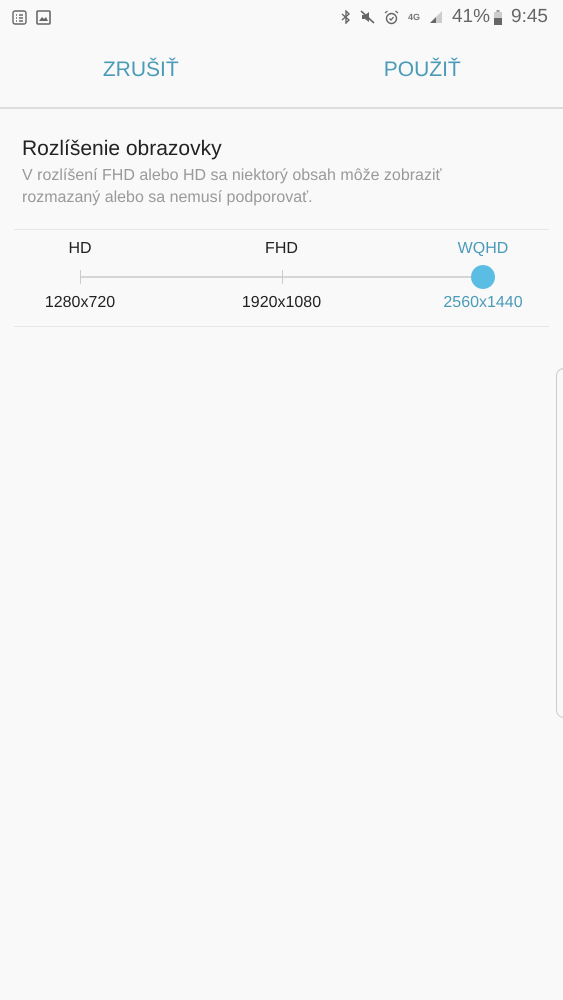  I want to click on resolution-option: FHD, so click(282, 249).